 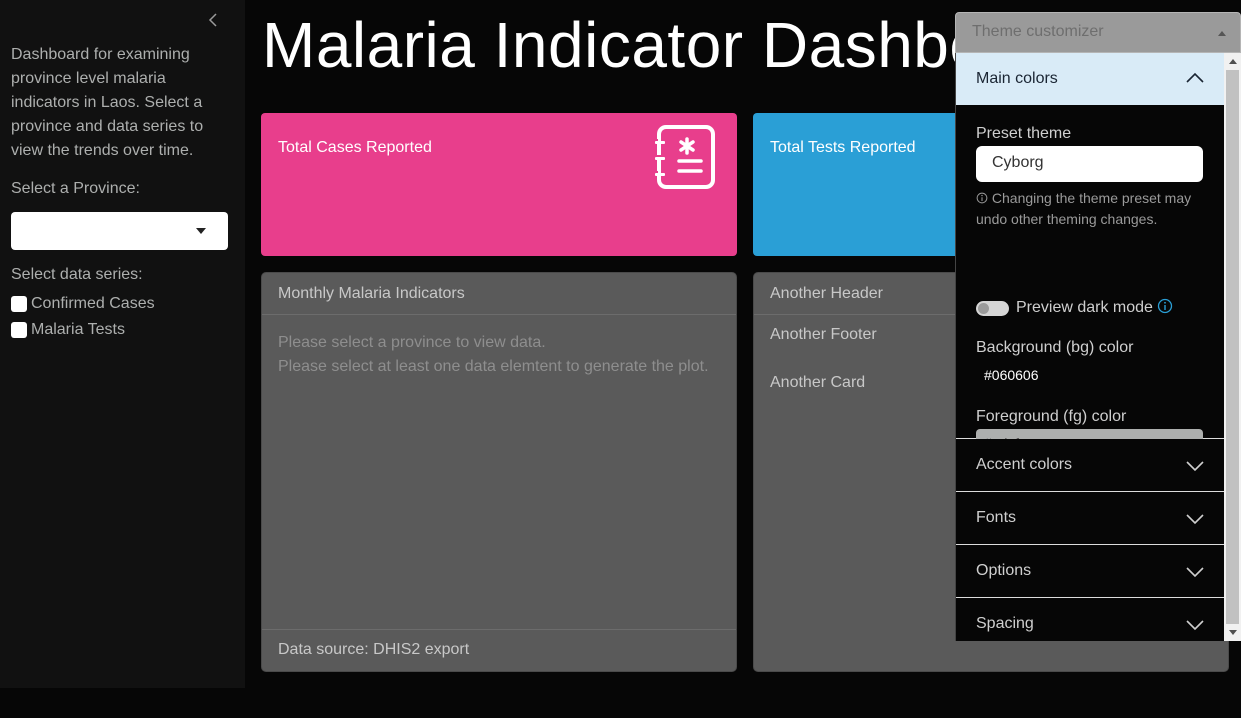 What do you see at coordinates (19, 304) in the screenshot?
I see `confirmed-cases-checkbox` at bounding box center [19, 304].